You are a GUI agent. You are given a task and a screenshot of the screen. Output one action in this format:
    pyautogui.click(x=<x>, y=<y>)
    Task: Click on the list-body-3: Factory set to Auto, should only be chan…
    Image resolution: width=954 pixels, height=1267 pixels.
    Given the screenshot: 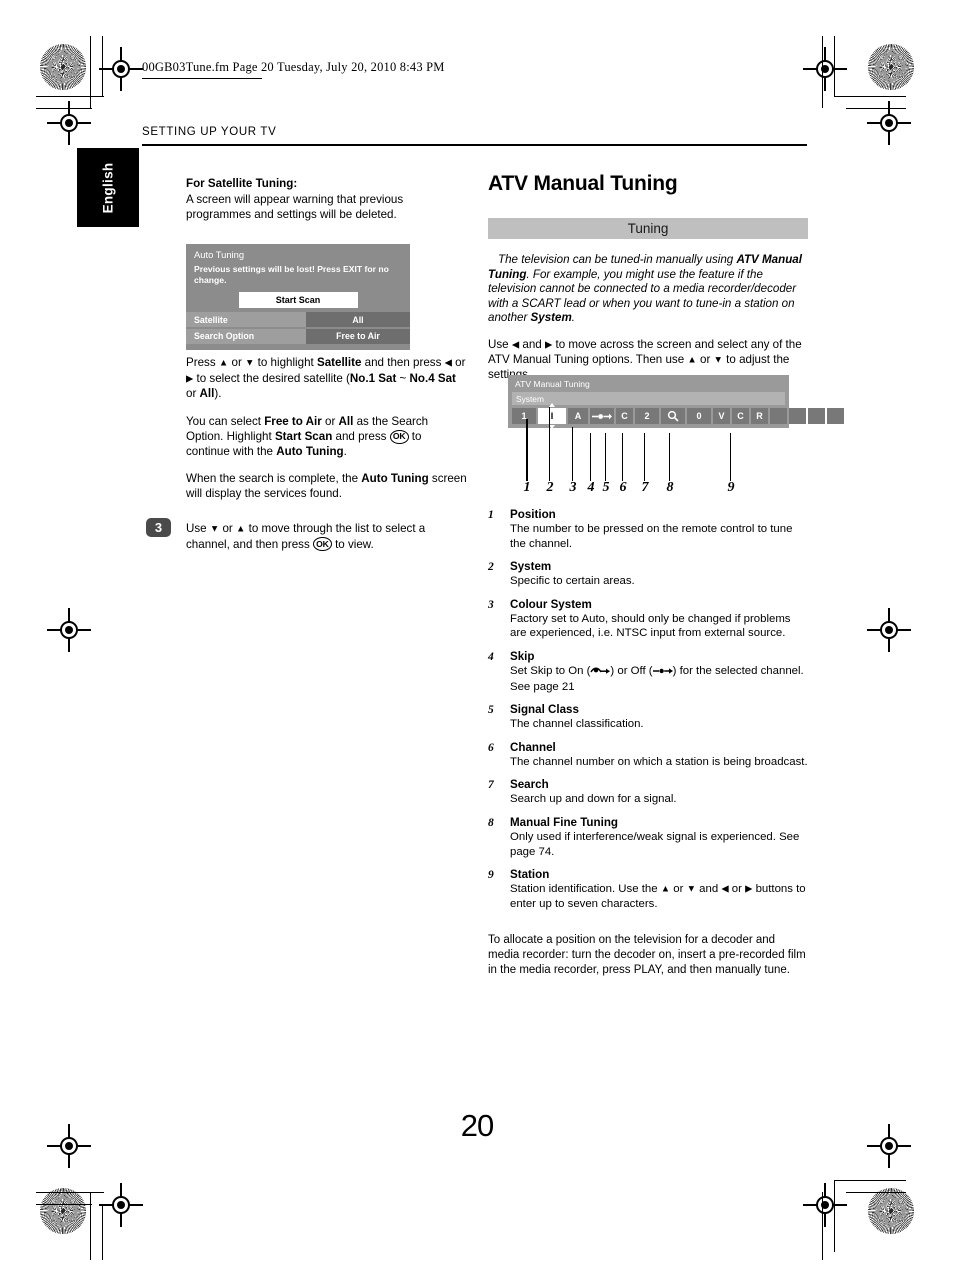 What is the action you would take?
    pyautogui.click(x=650, y=626)
    